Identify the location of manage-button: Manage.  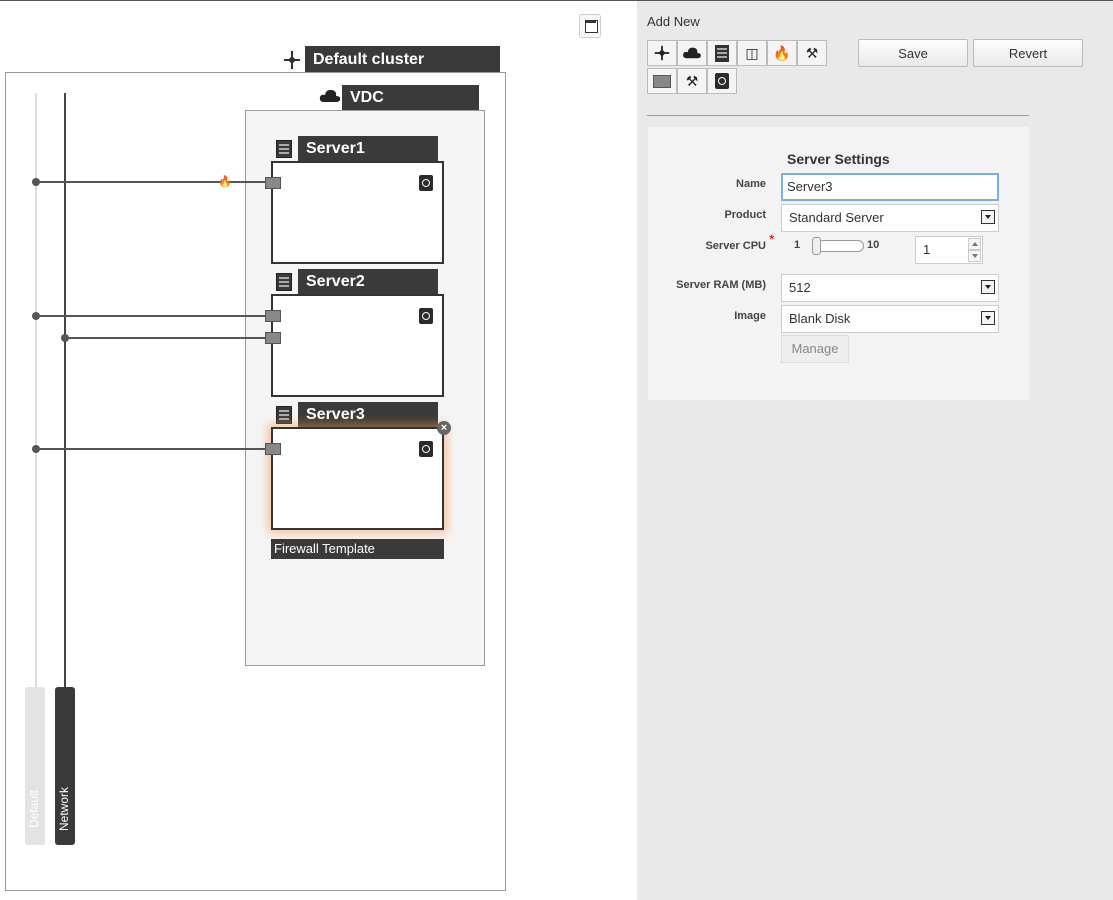
(815, 349).